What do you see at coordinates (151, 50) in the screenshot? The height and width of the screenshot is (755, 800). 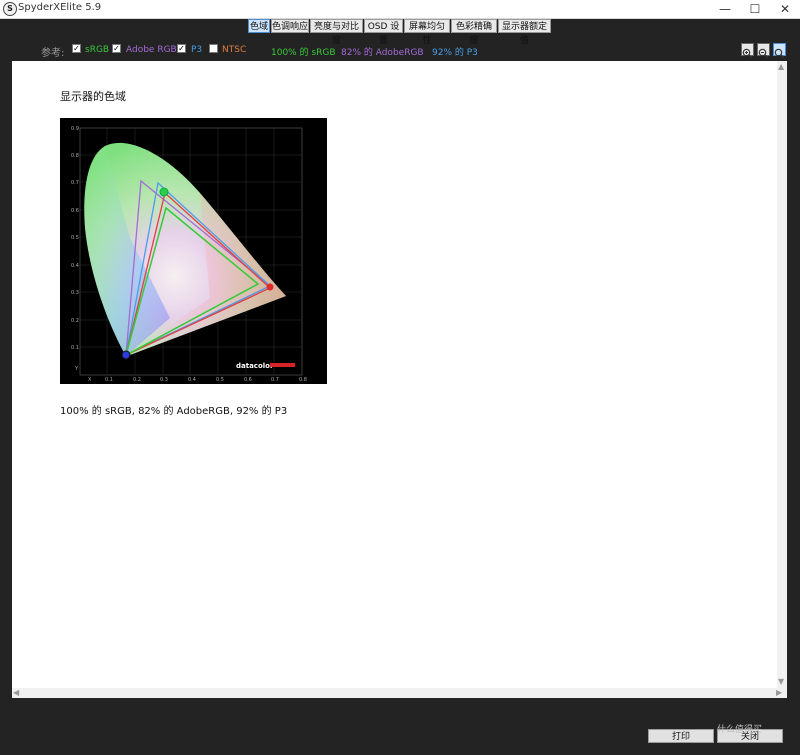 I see `adobe-rgb-label: Adobe RGB` at bounding box center [151, 50].